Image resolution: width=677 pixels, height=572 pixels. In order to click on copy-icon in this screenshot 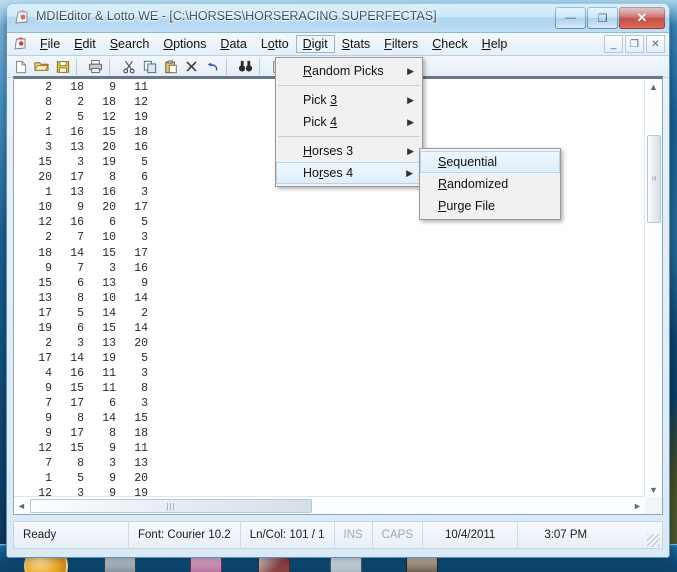, I will do `click(149, 67)`.